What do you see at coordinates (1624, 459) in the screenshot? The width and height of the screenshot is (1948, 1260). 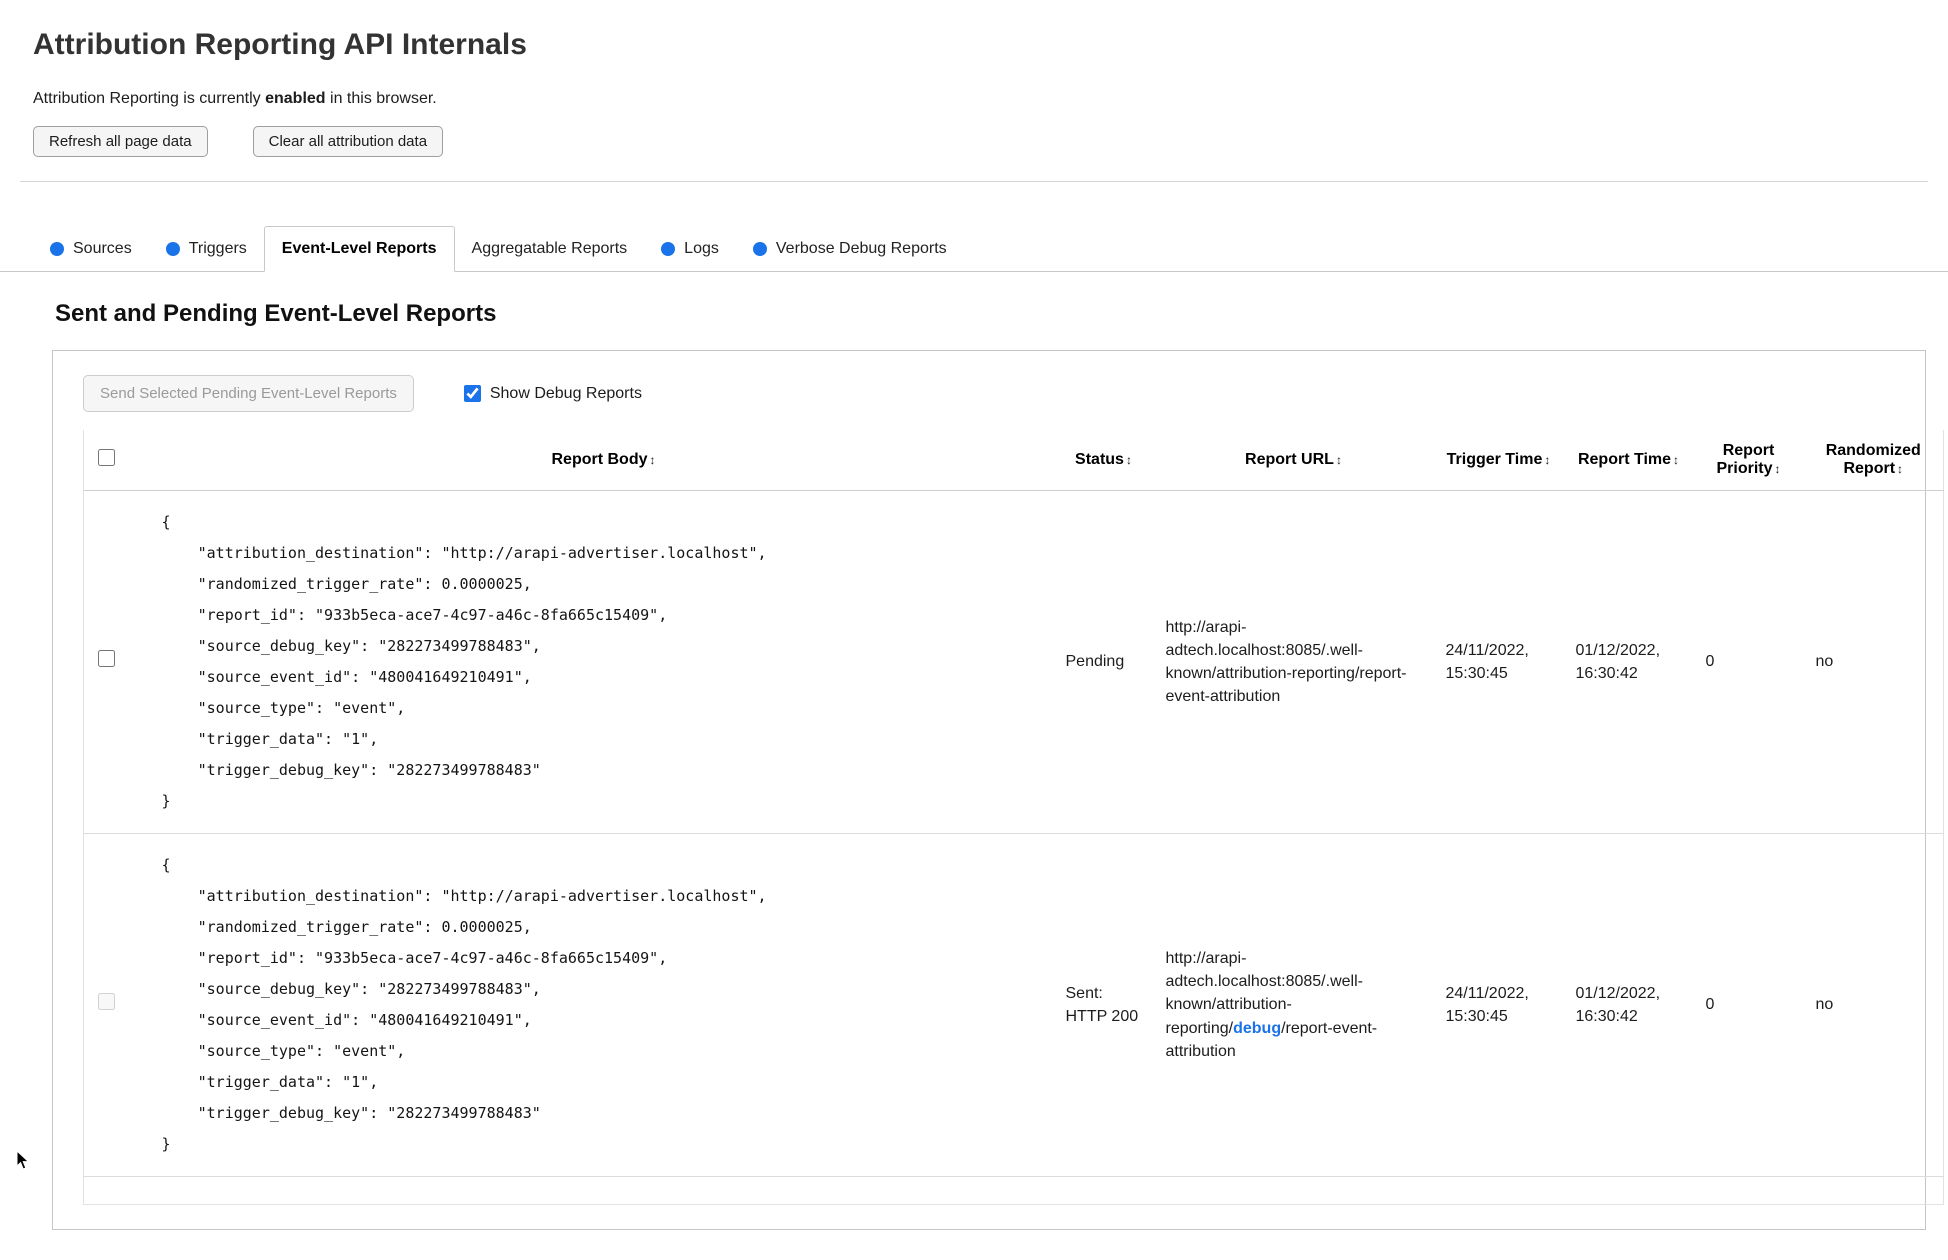 I see `column-label: Report Time` at bounding box center [1624, 459].